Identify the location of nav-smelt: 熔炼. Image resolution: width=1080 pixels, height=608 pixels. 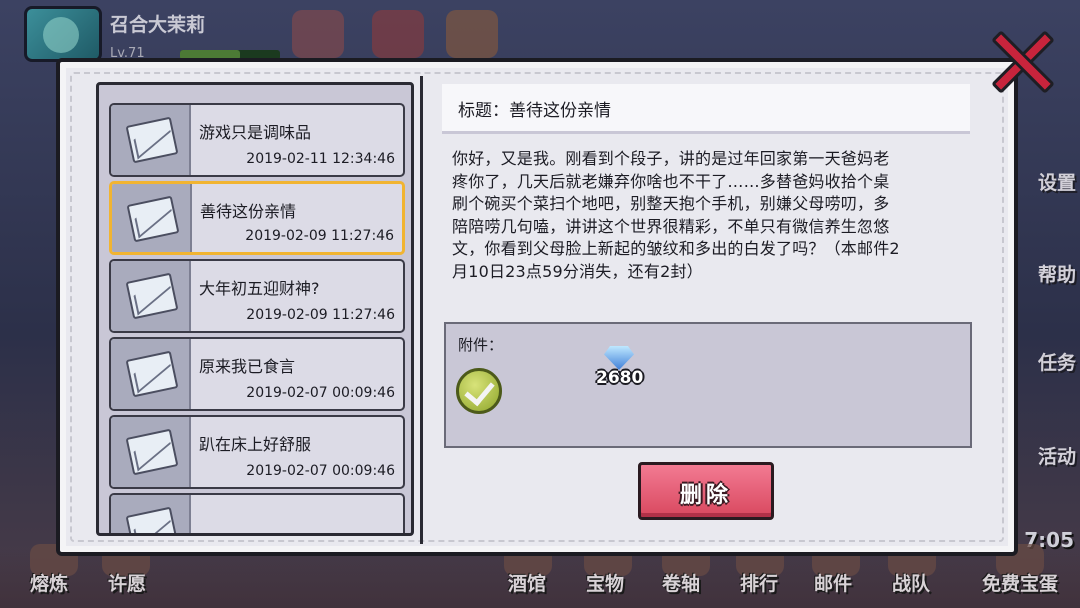
(49, 582).